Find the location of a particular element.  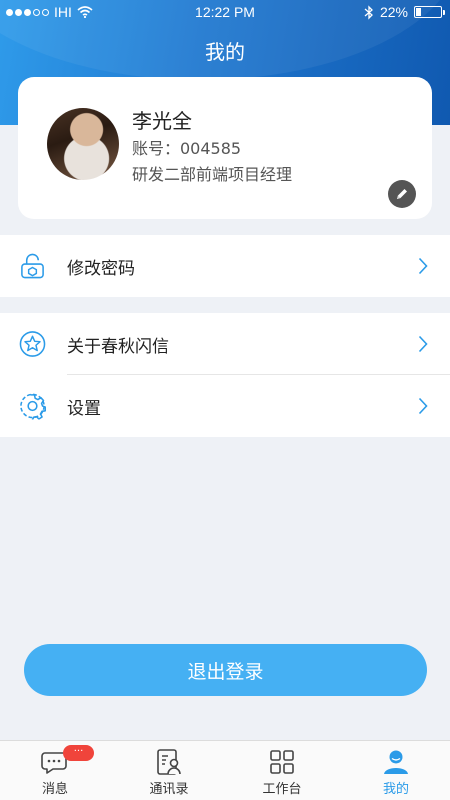

change-password-label: 修改密码 is located at coordinates (101, 268).